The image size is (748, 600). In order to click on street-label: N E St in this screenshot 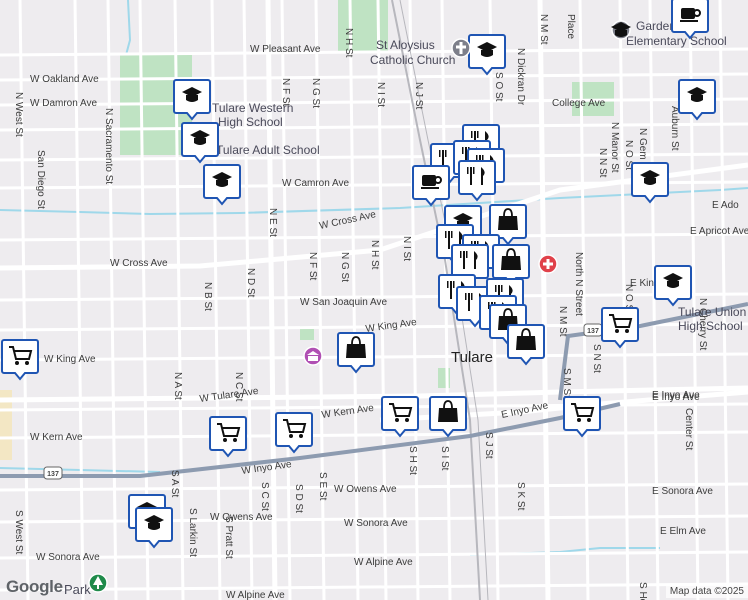, I will do `click(272, 222)`.